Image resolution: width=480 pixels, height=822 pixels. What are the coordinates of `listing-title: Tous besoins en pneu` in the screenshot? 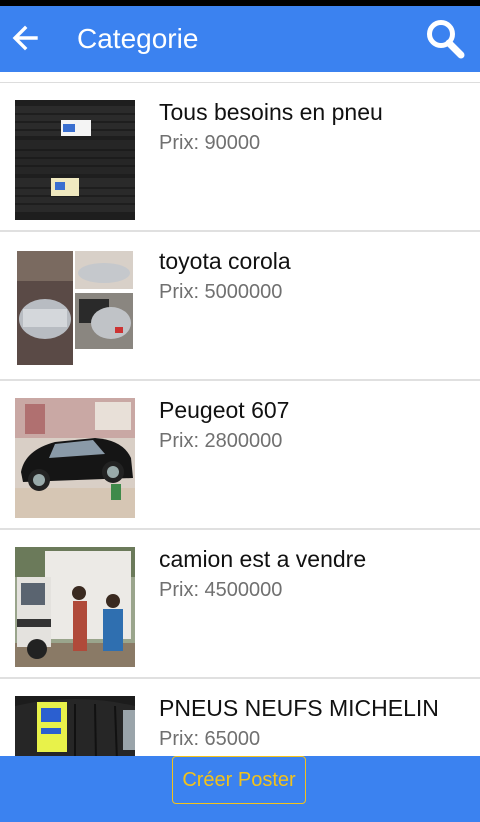 It's located at (271, 112).